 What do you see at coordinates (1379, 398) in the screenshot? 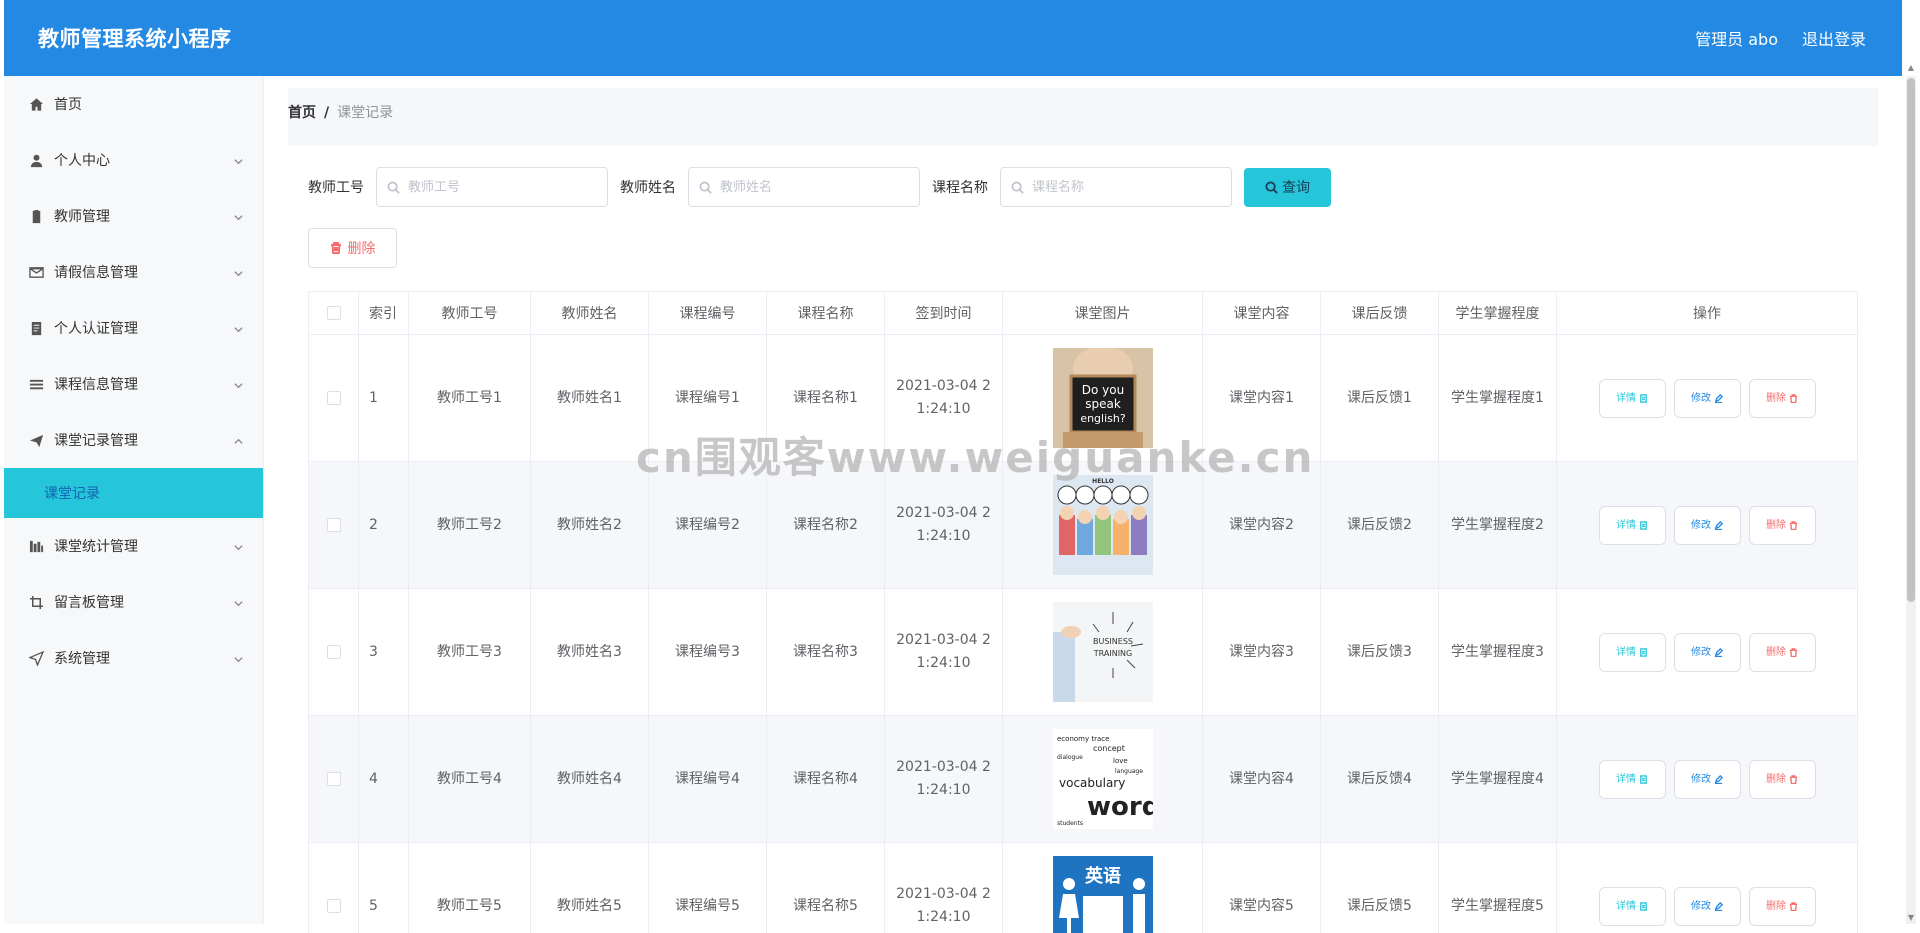
I see `cell-feedback: 课后反馈1` at bounding box center [1379, 398].